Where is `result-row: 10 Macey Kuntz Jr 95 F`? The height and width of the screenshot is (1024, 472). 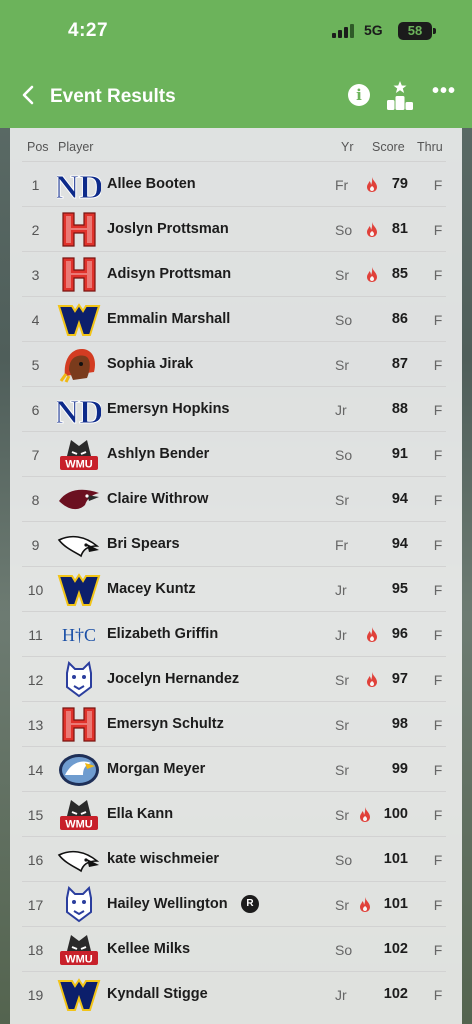 result-row: 10 Macey Kuntz Jr 95 F is located at coordinates (234, 588).